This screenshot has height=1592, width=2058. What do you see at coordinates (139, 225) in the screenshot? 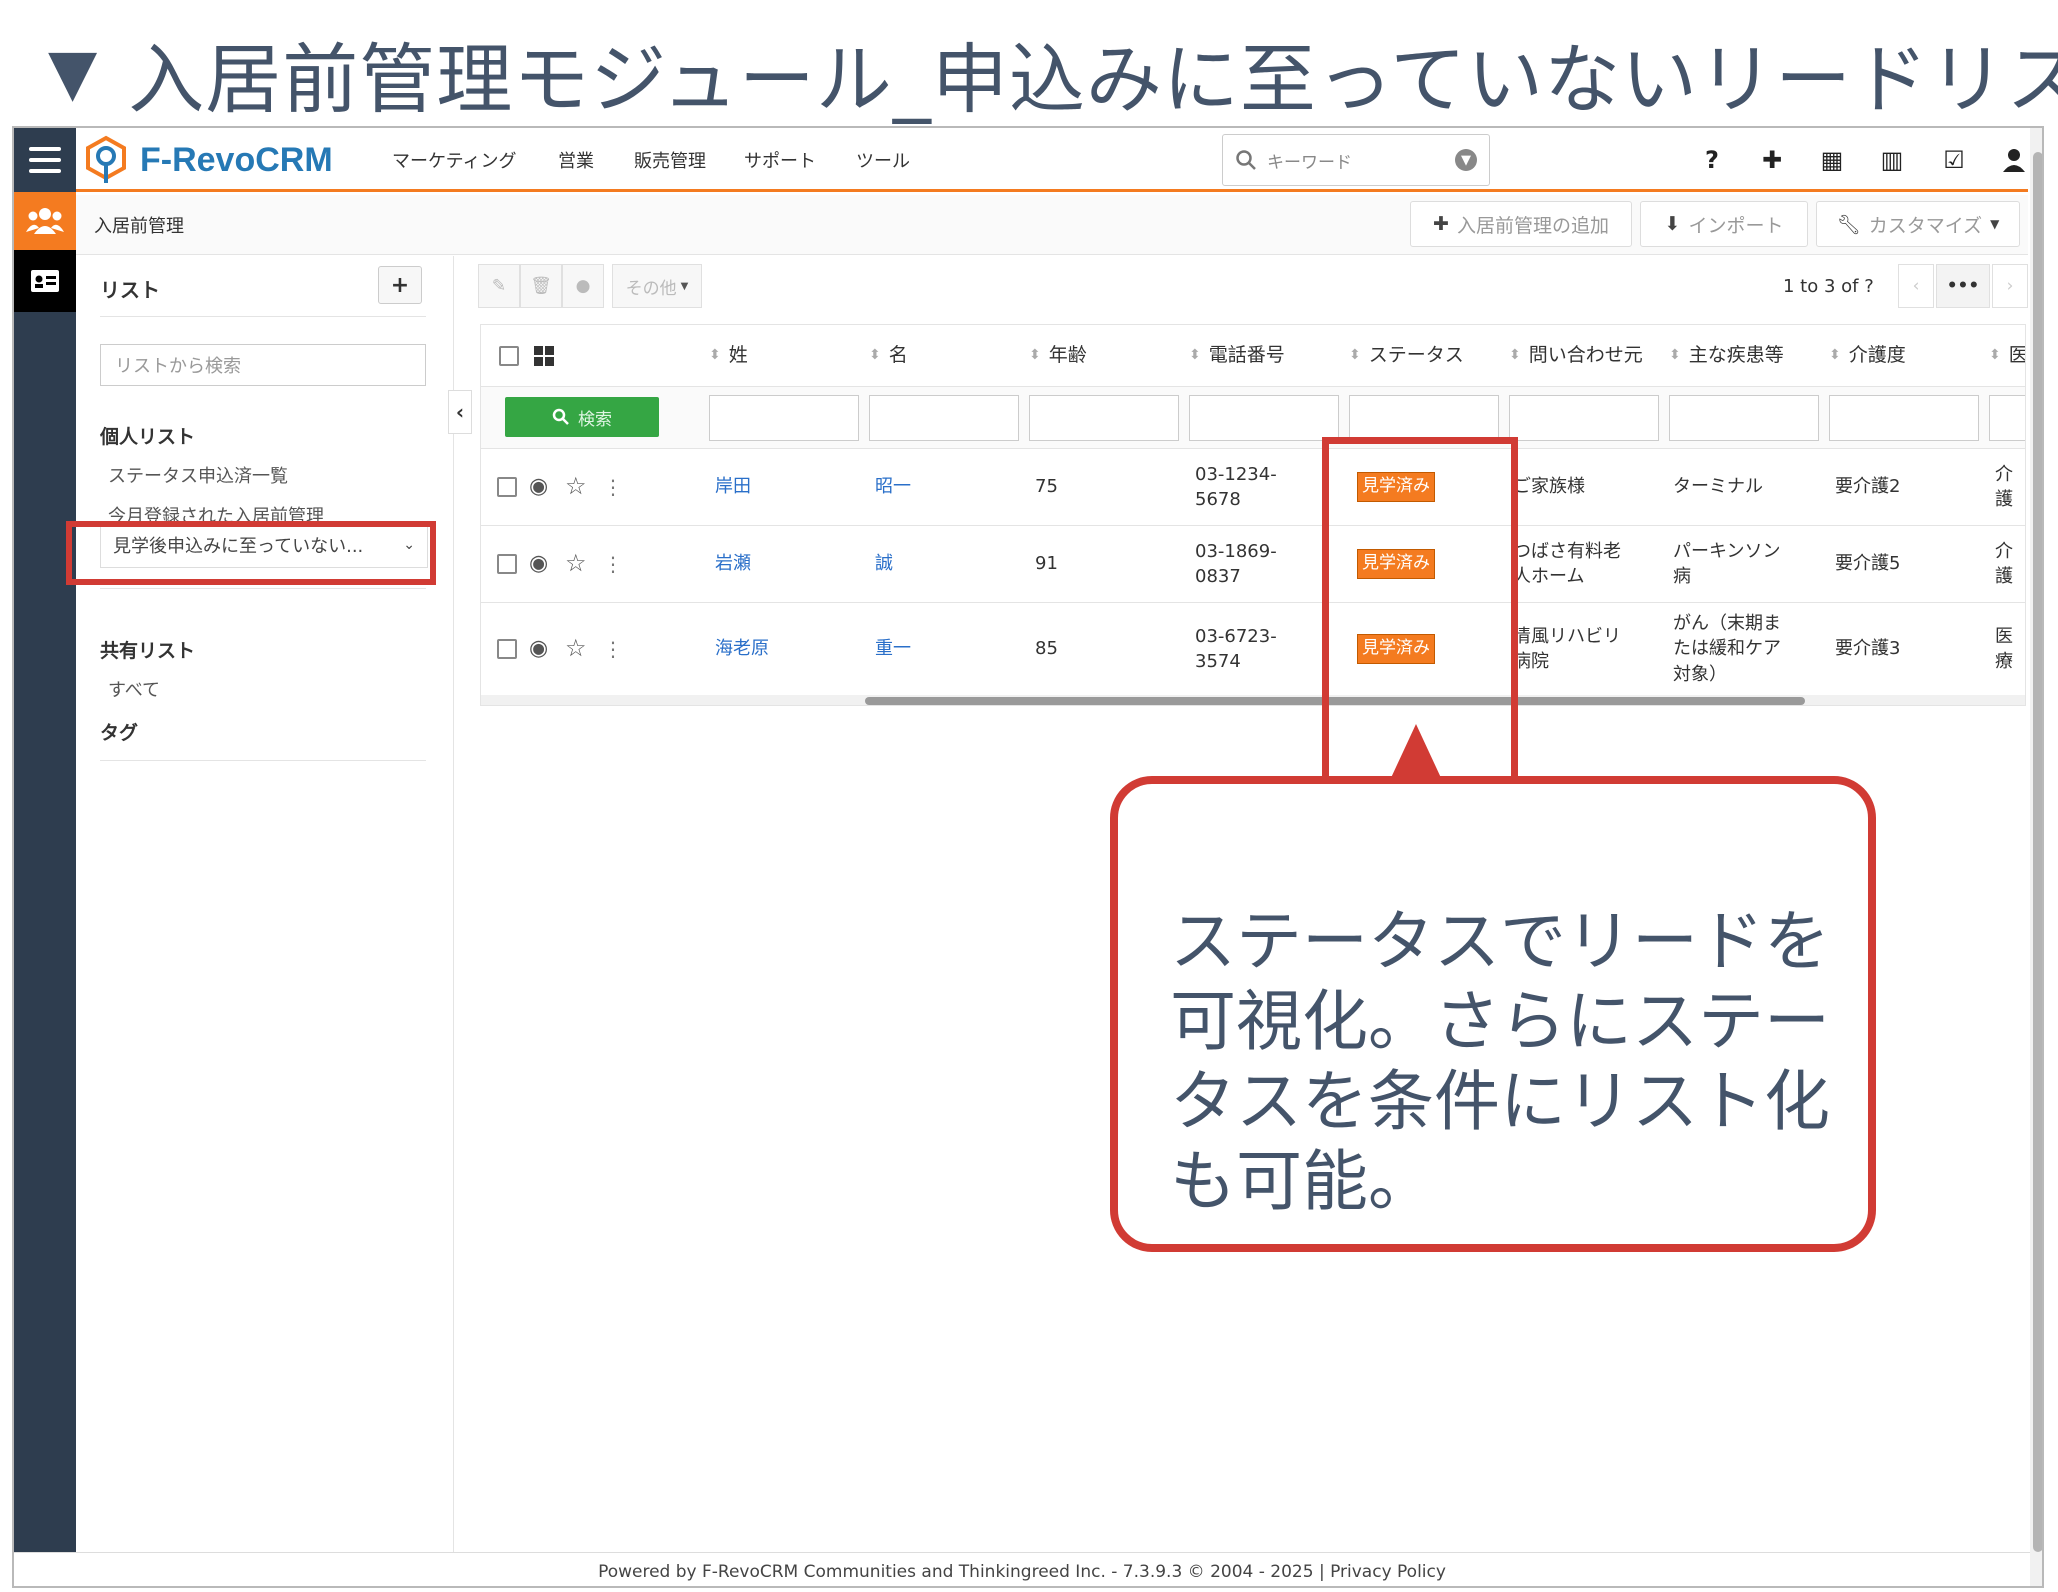
I see `breadcrumb: 入居前管理` at bounding box center [139, 225].